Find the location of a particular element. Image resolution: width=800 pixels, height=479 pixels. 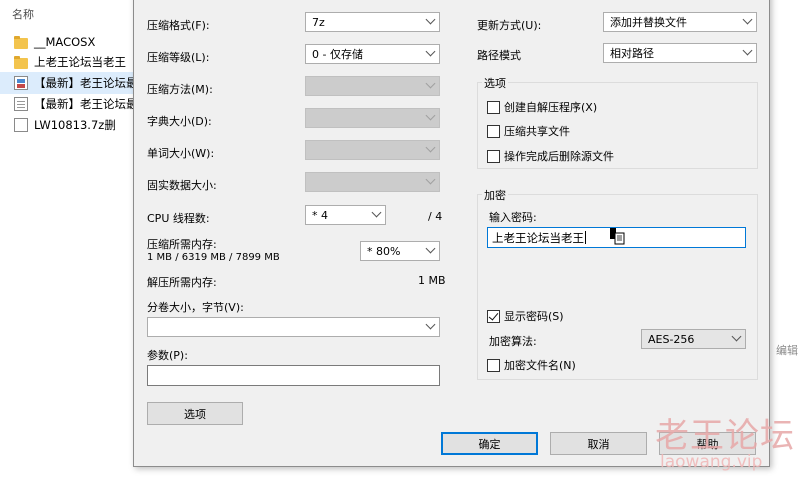

memory-usage-select: * 80% is located at coordinates (400, 251).